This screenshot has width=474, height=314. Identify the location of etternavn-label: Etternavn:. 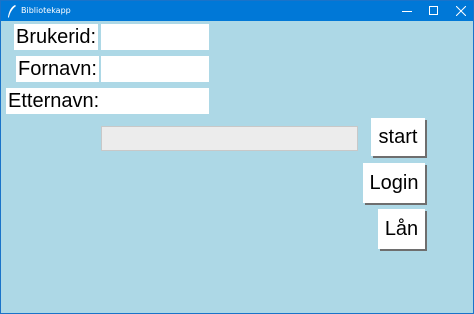
(54, 101).